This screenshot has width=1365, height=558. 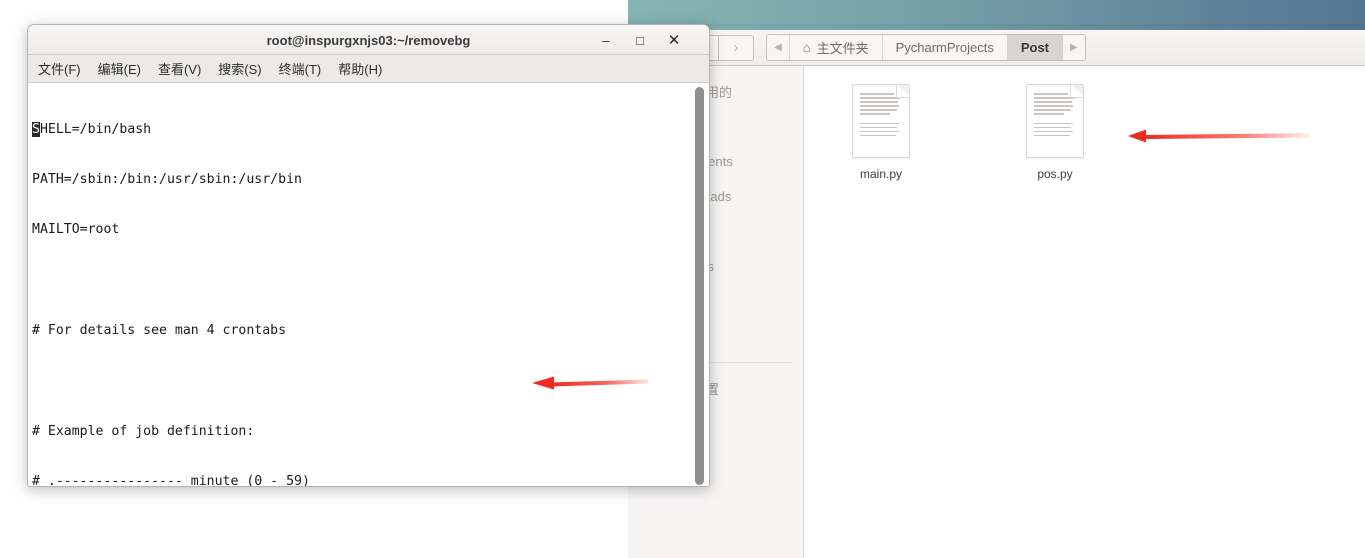 I want to click on file-name-label: main.py, so click(x=881, y=174).